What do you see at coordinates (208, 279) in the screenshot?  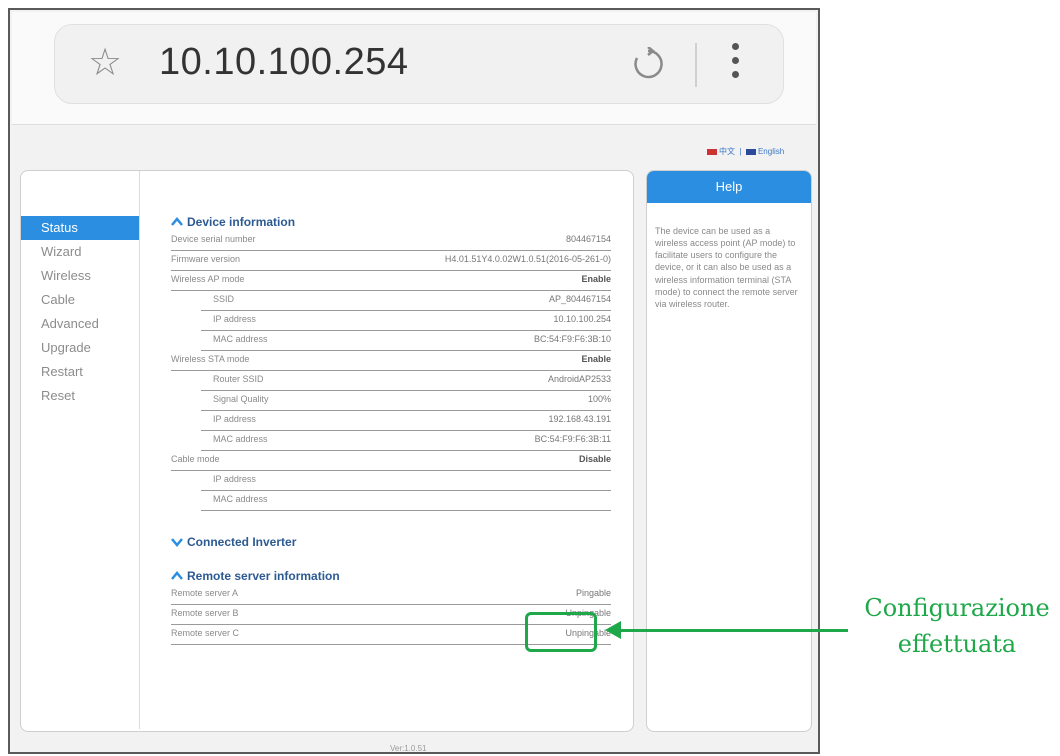 I see `row-label: Wireless AP mode` at bounding box center [208, 279].